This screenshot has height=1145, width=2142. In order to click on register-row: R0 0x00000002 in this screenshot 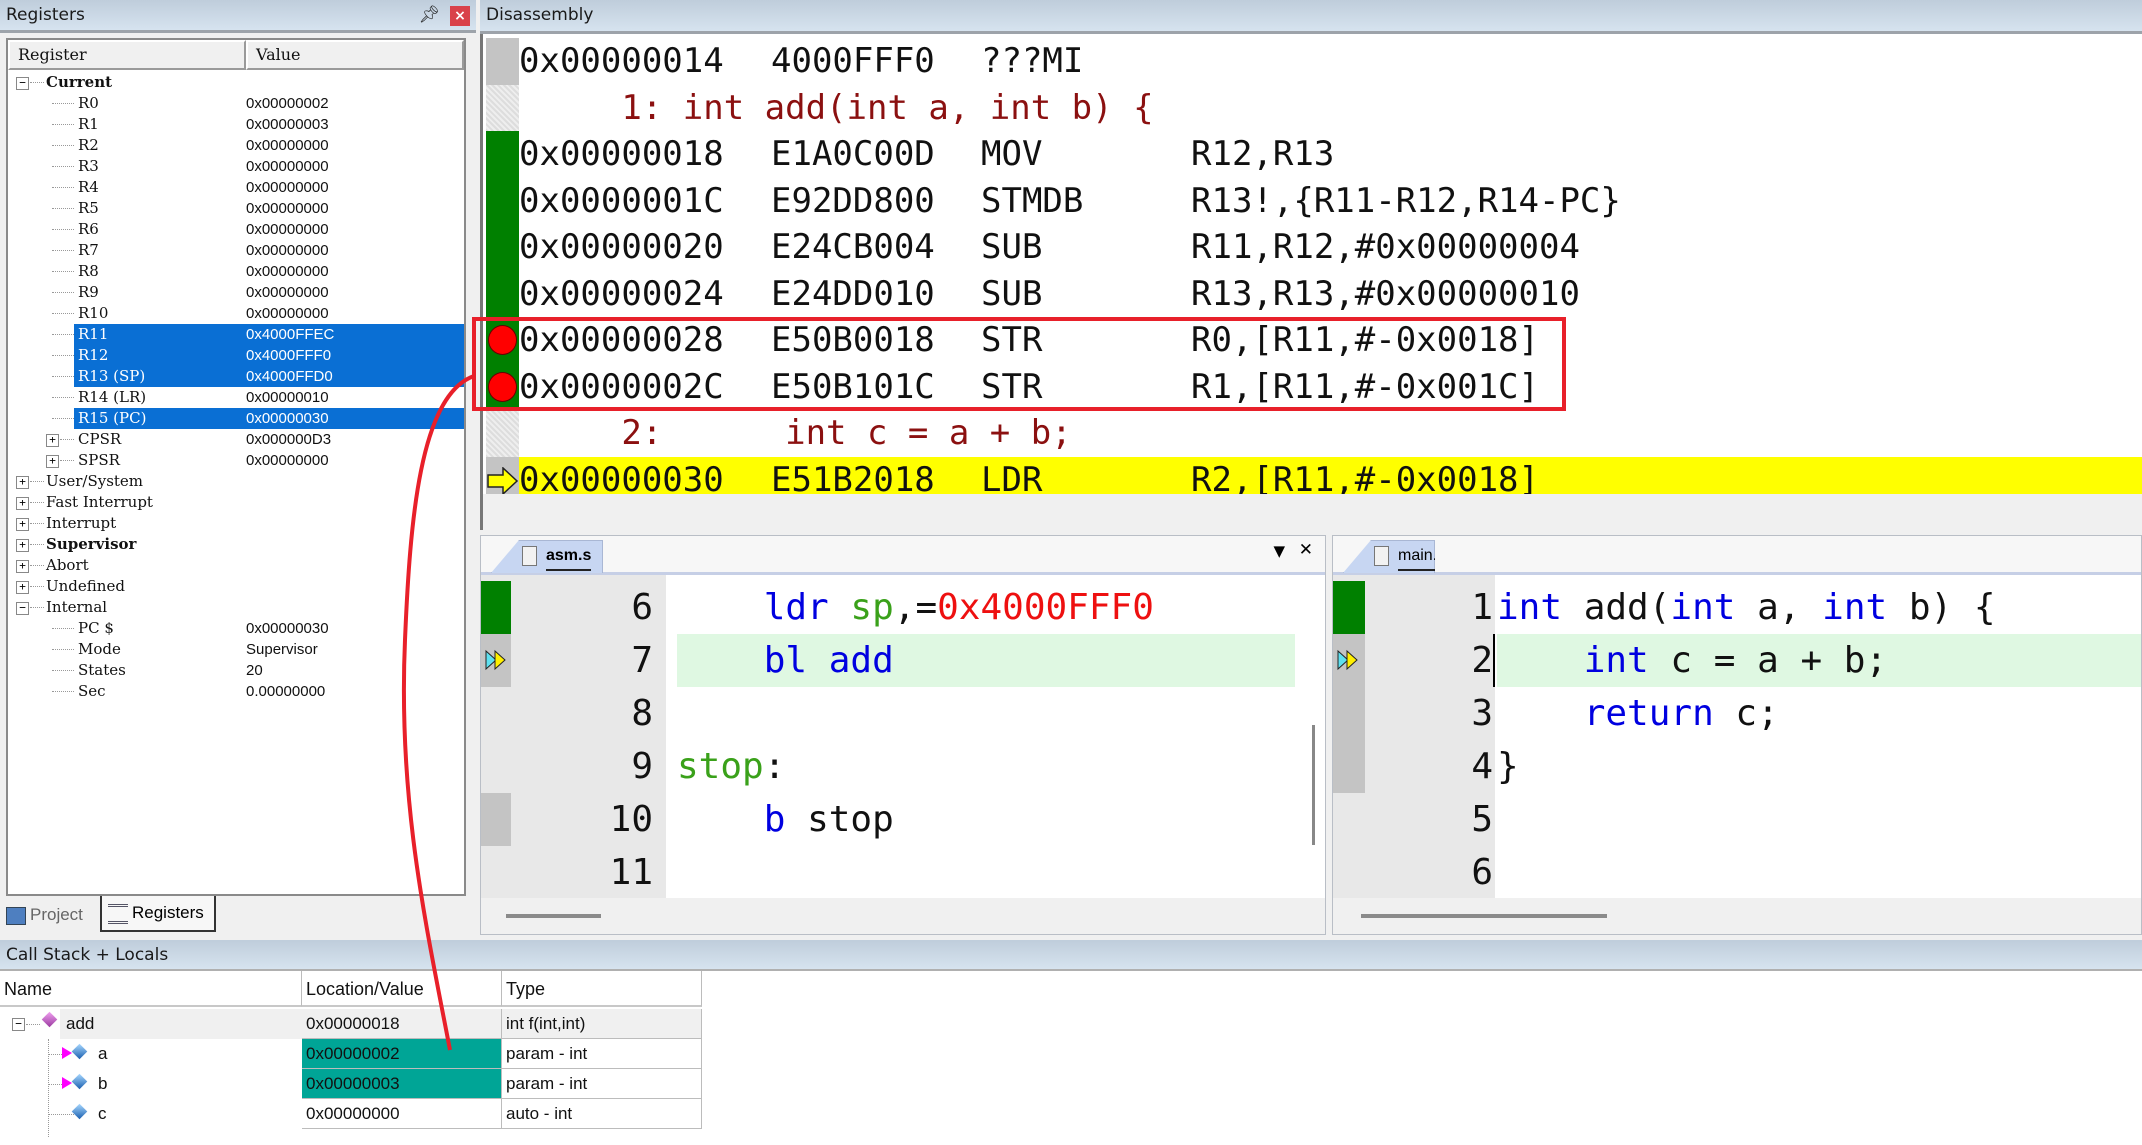, I will do `click(236, 103)`.